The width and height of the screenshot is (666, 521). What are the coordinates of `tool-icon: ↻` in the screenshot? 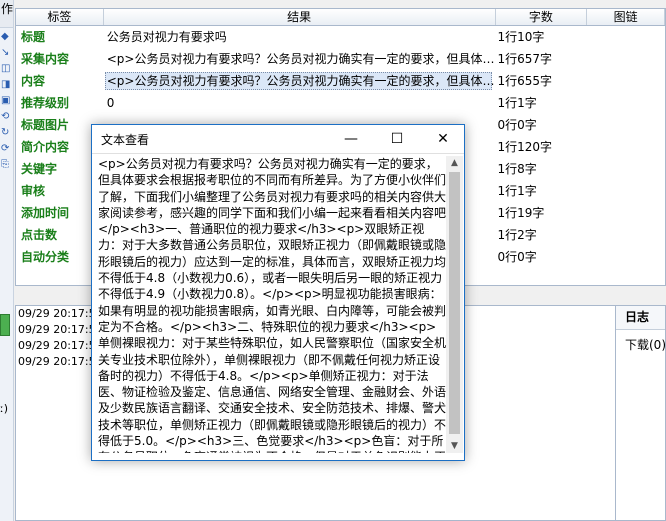 It's located at (7, 133).